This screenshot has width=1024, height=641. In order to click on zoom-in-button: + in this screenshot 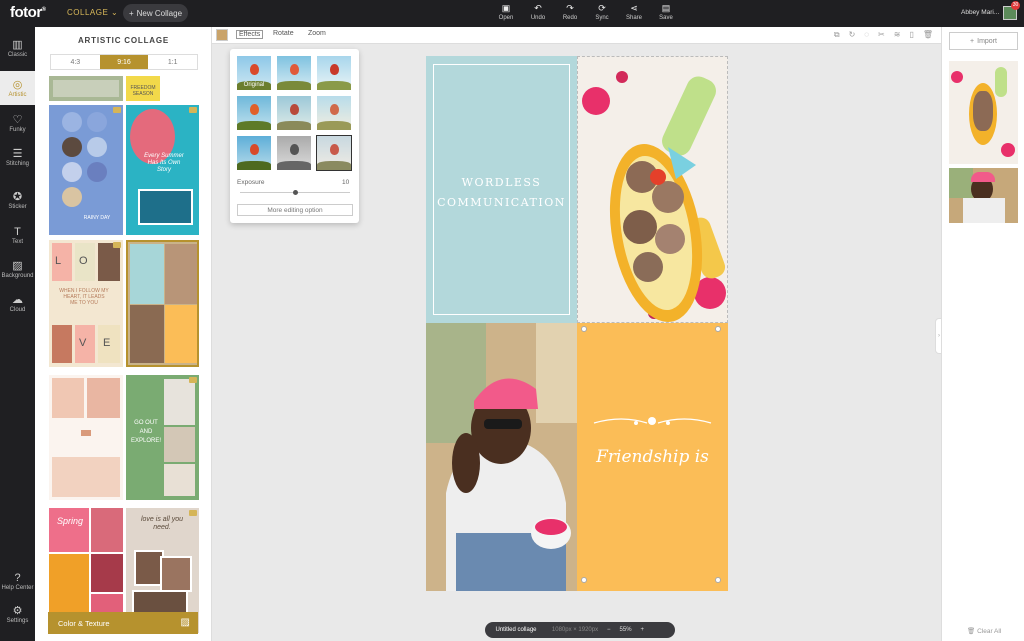, I will do `click(643, 630)`.